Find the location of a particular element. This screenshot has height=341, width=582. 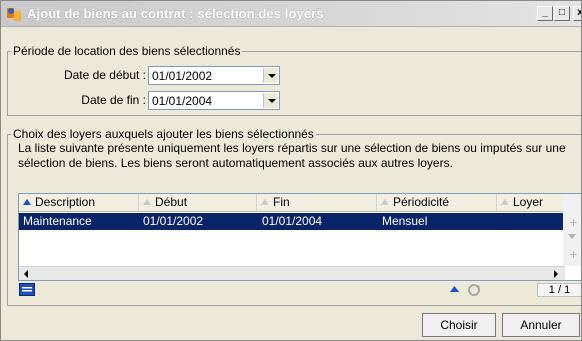

minimize-button: _ is located at coordinates (545, 13).